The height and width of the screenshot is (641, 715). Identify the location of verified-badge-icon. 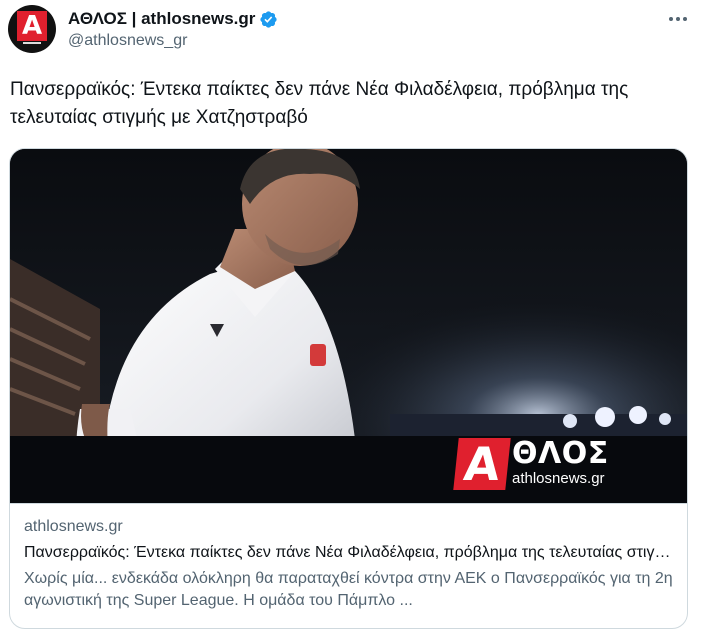
(269, 19).